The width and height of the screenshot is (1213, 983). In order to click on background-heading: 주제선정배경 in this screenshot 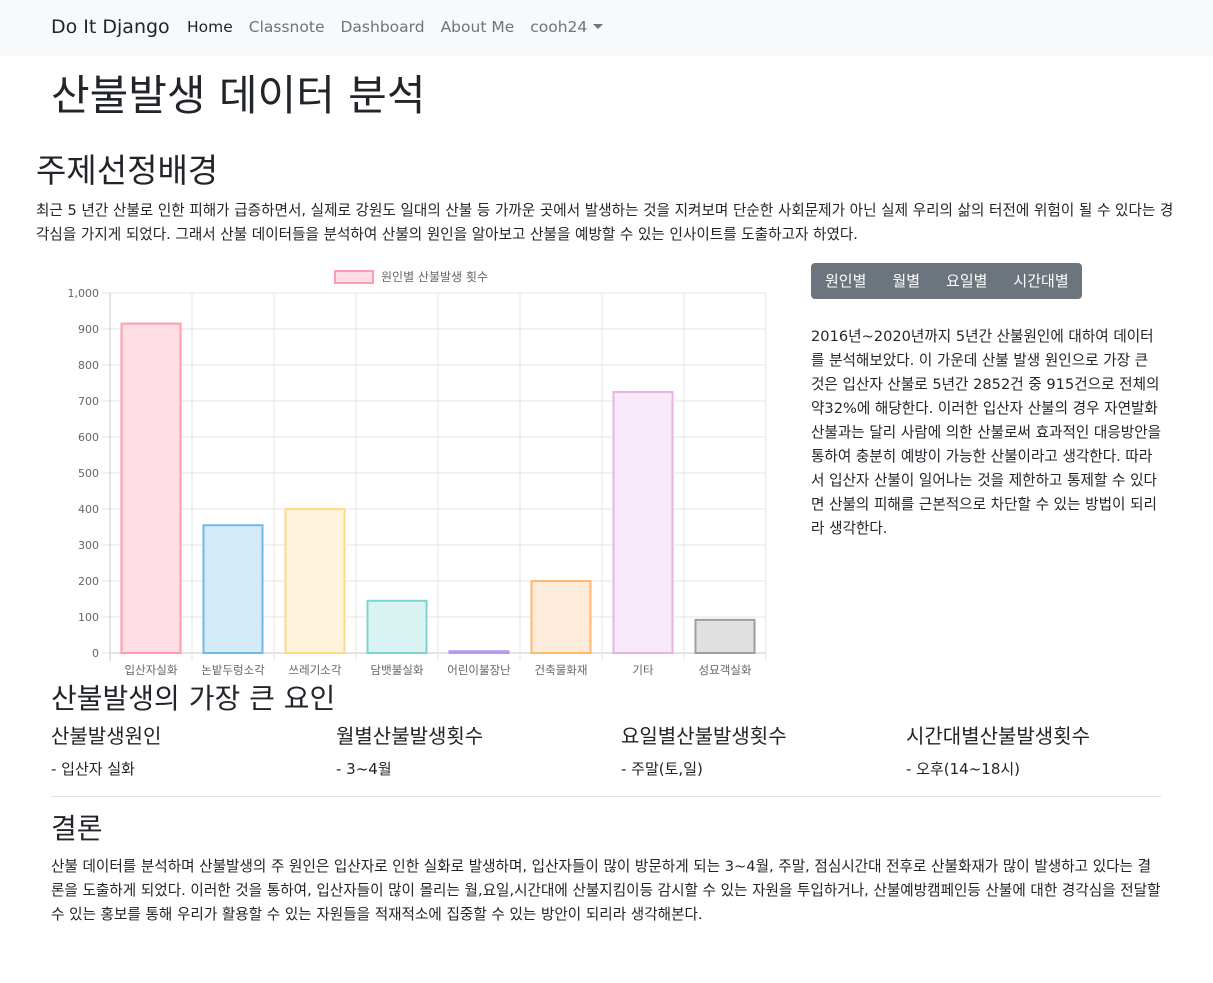, I will do `click(127, 170)`.